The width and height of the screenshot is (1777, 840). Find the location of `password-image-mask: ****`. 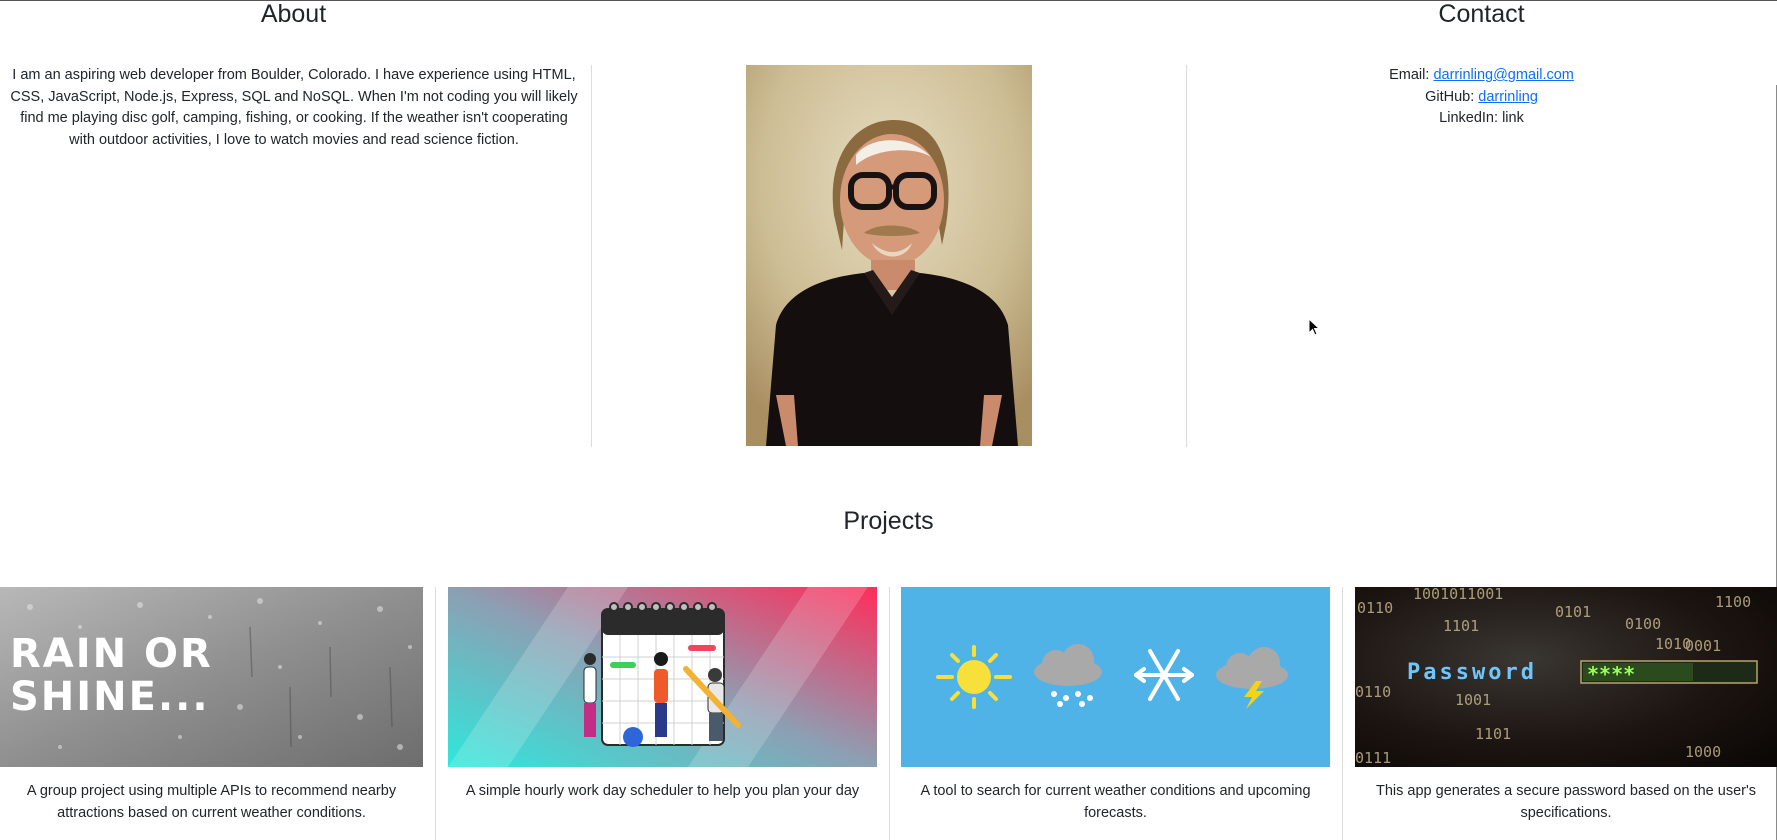

password-image-mask: **** is located at coordinates (1611, 674).